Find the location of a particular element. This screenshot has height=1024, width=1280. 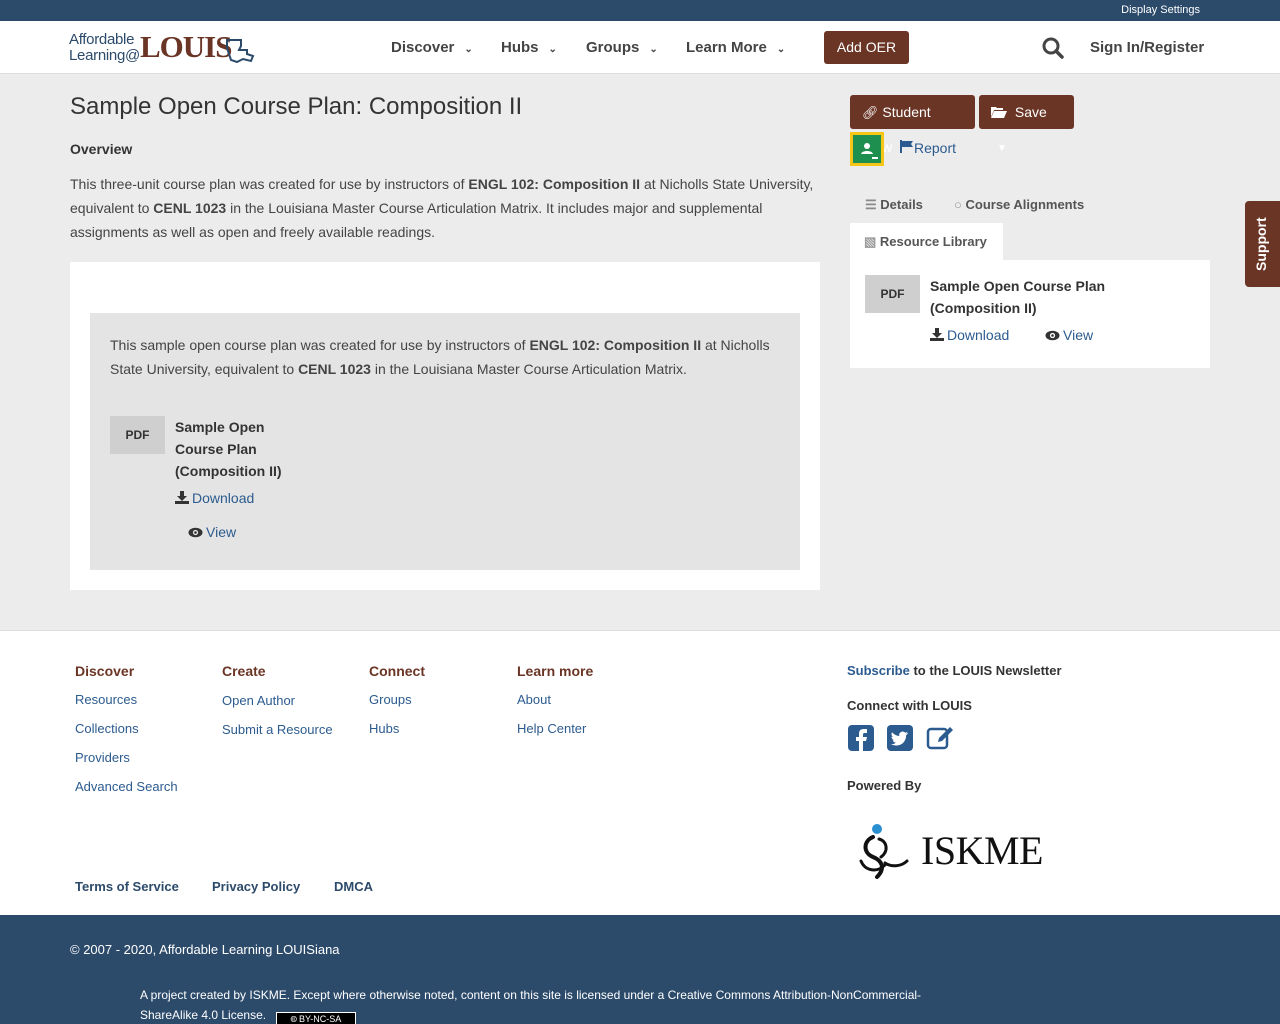

cc-icon: 🅭︎ is located at coordinates (293, 1019).